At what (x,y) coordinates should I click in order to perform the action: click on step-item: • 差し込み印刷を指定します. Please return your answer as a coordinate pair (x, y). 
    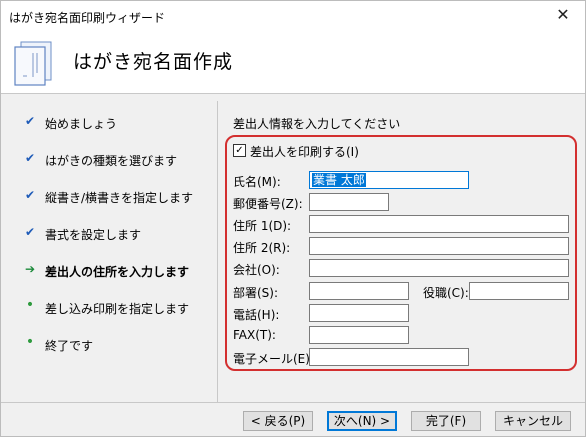
    Looking at the image, I should click on (115, 307).